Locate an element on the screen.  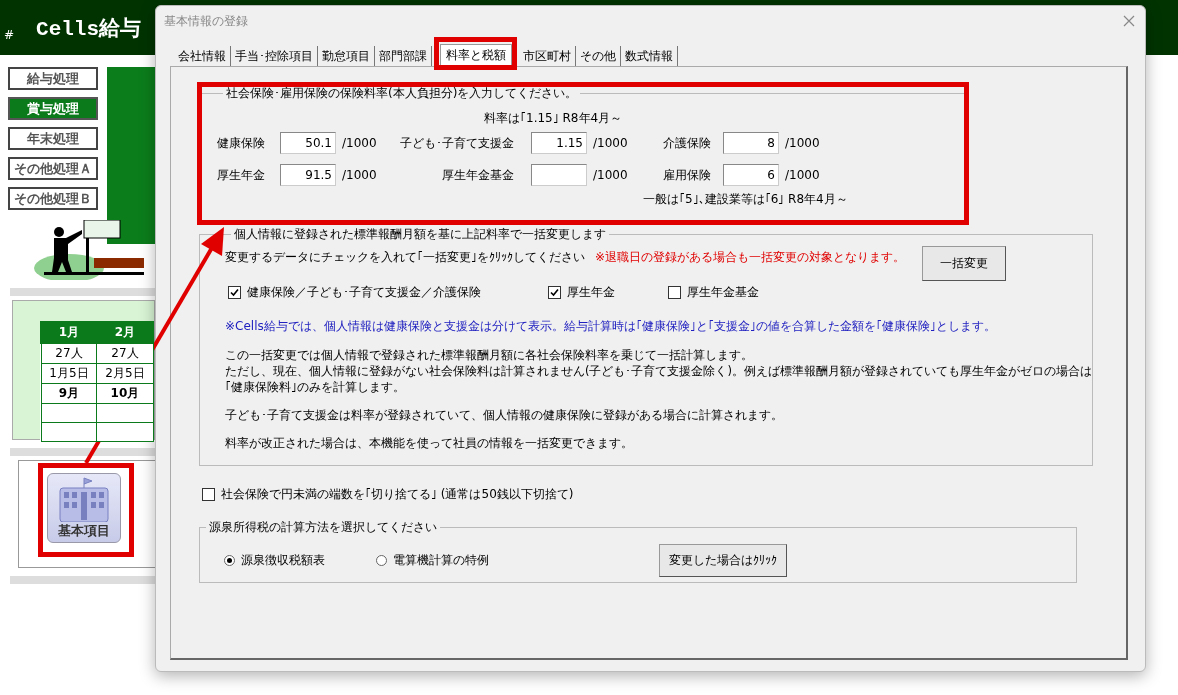
checkbox-label: 厚生年金 is located at coordinates (591, 292).